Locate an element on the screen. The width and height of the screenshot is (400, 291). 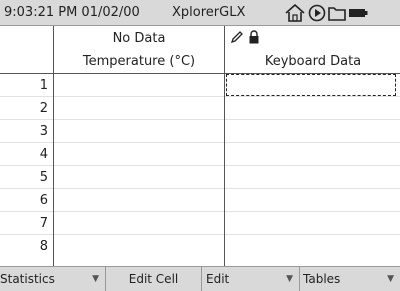
statistics-button-label: Statistics is located at coordinates (27, 279).